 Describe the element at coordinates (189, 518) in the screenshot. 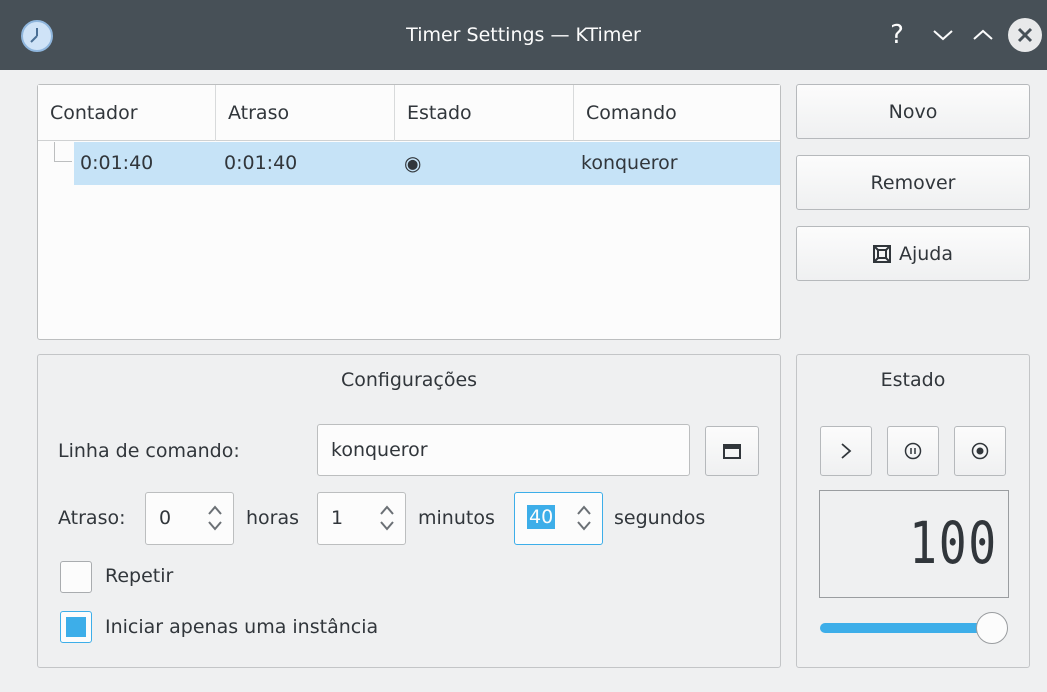

I see `hours-spinbox: 0` at that location.